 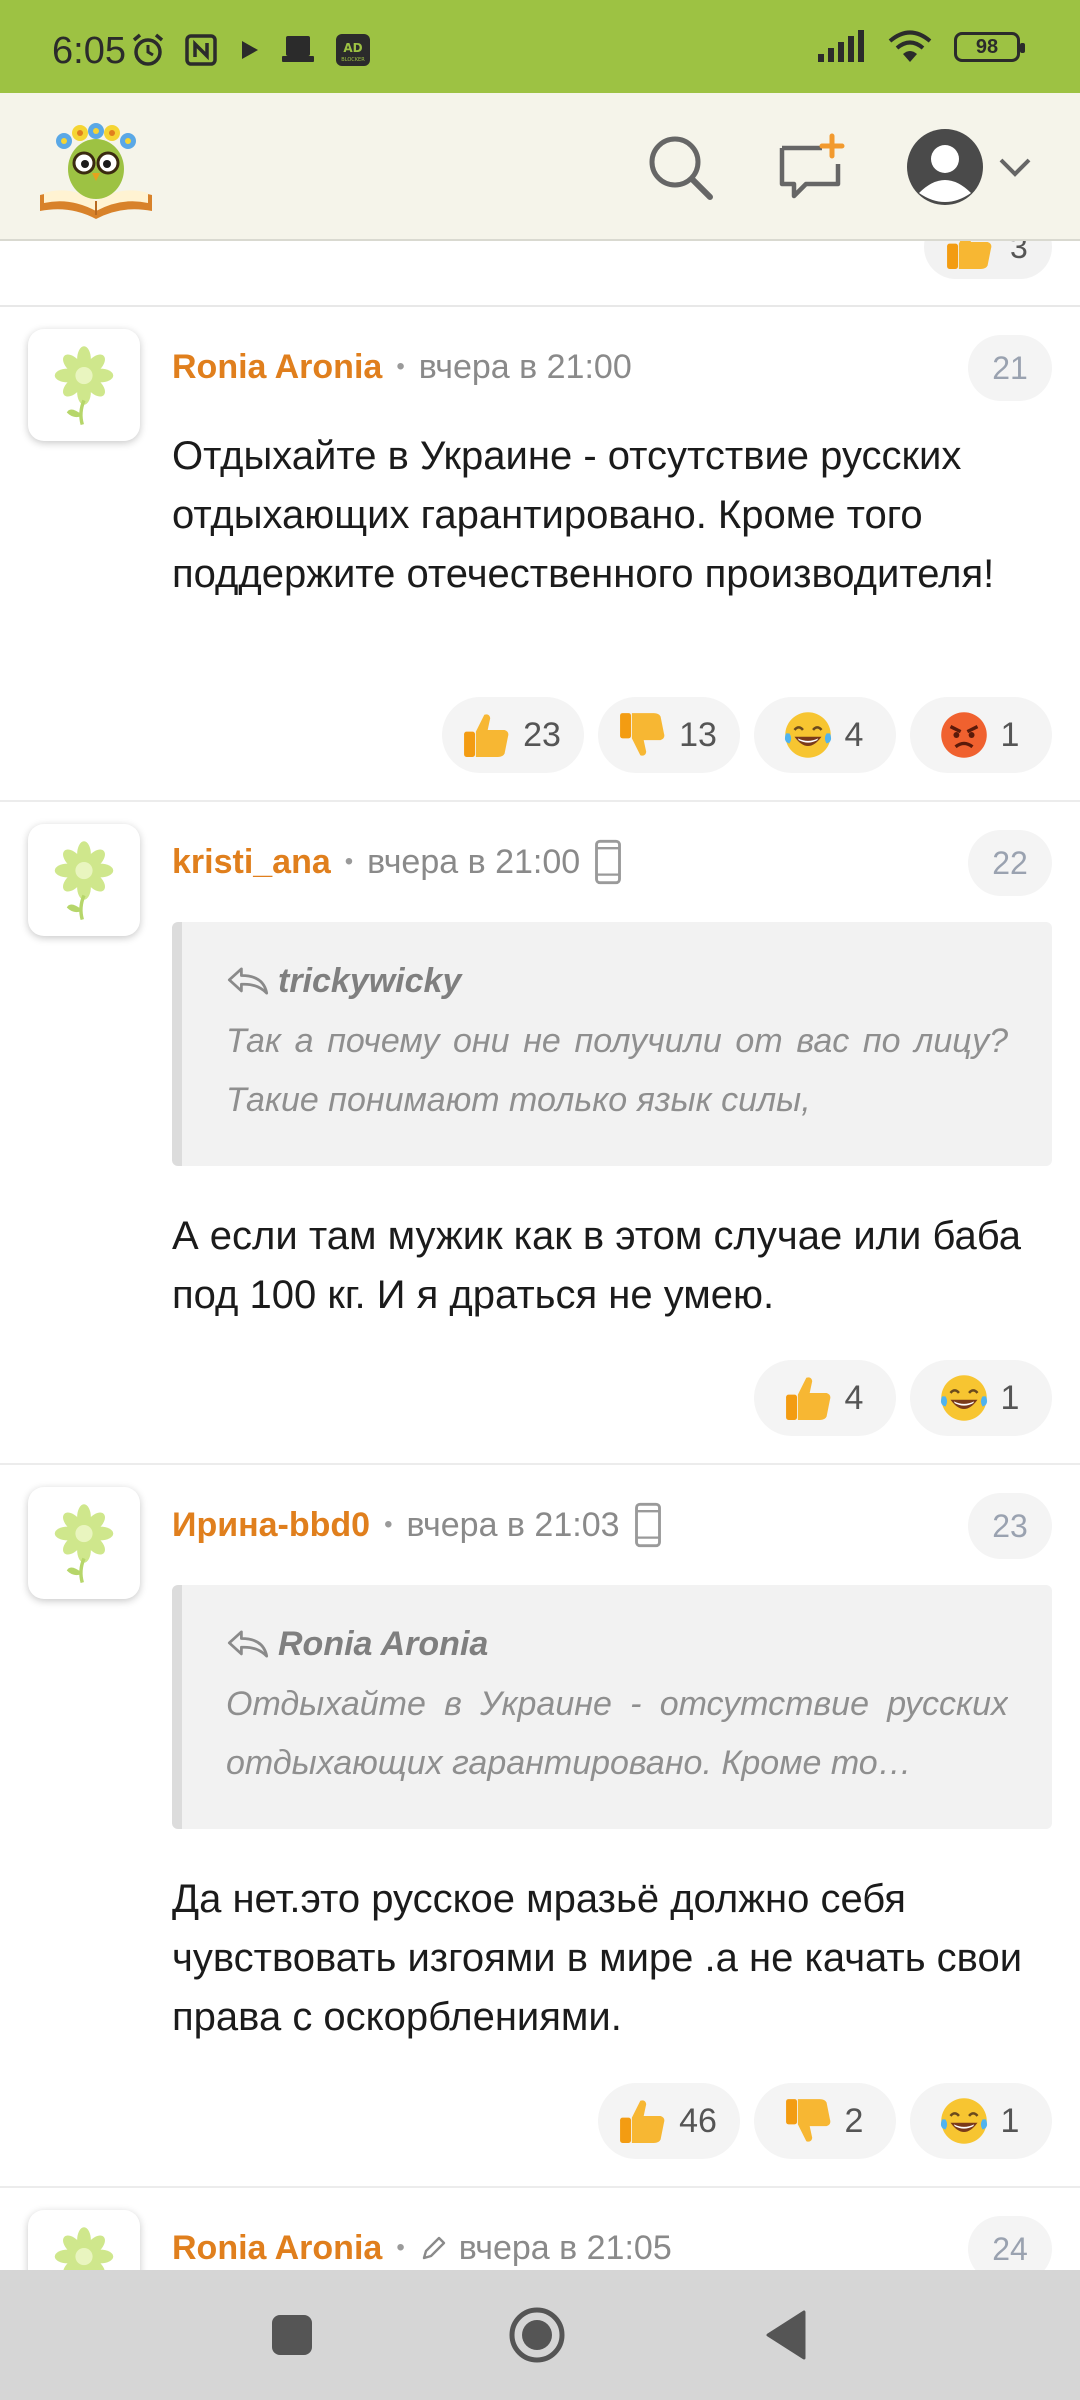 I want to click on system-nav-bar, so click(x=540, y=2335).